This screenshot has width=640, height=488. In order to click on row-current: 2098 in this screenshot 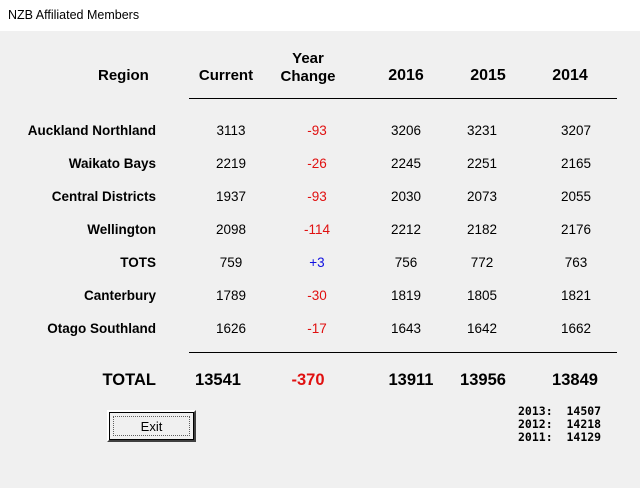, I will do `click(231, 229)`.